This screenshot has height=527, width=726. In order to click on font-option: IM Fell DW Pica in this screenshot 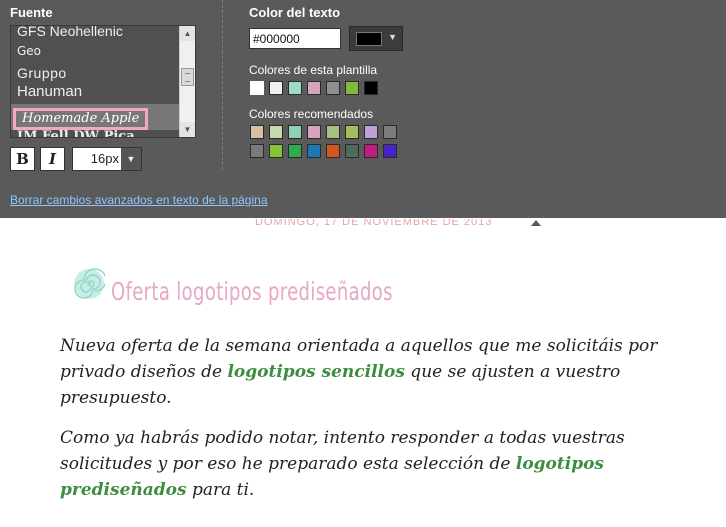, I will do `click(96, 132)`.